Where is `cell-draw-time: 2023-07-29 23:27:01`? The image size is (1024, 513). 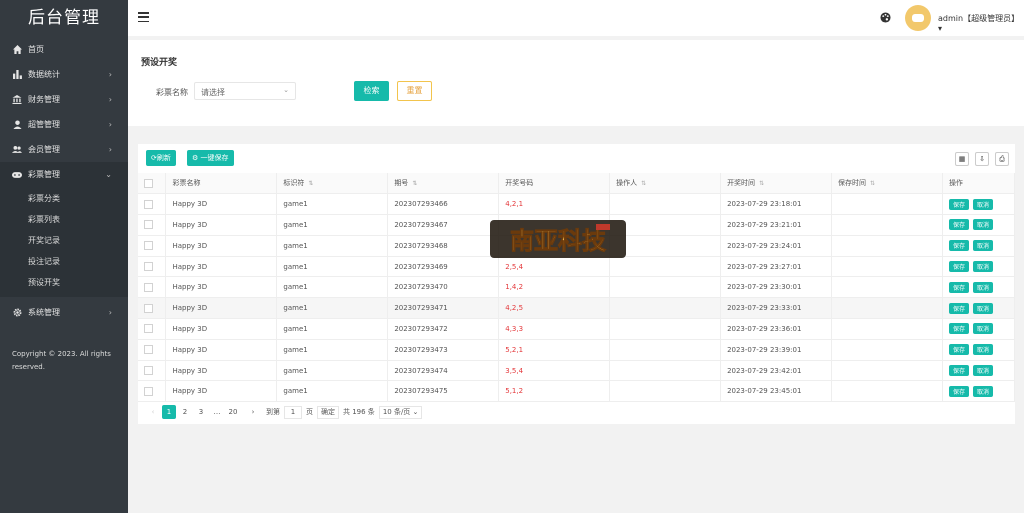 cell-draw-time: 2023-07-29 23:27:01 is located at coordinates (776, 267).